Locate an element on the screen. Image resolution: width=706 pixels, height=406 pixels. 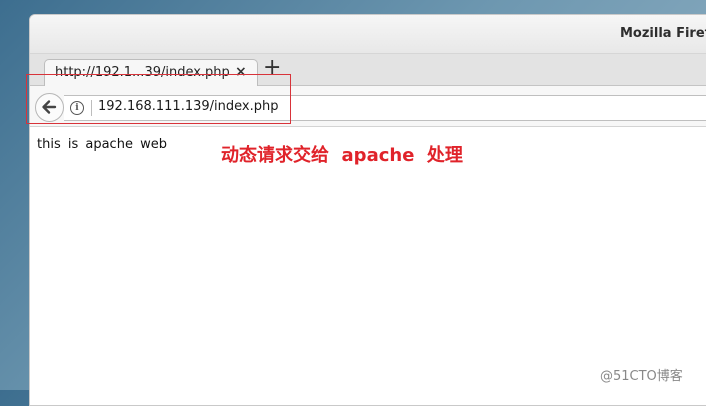
annotation-label: 动态请求交给 apache 处理 is located at coordinates (342, 155).